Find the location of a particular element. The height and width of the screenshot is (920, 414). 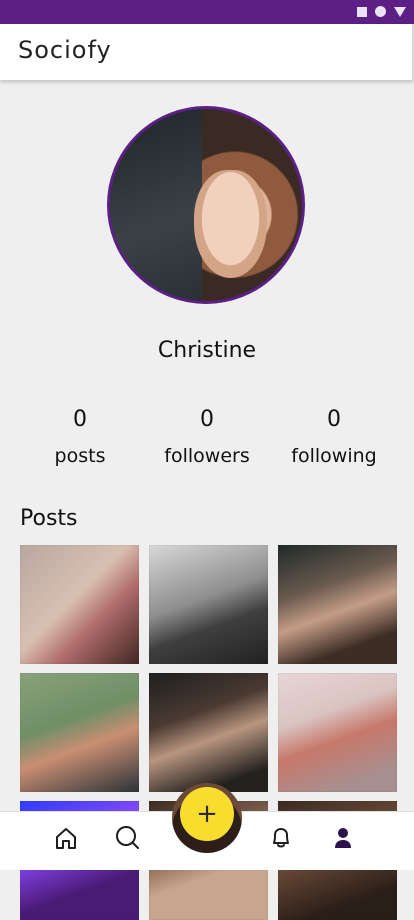

nav-search is located at coordinates (128, 840).